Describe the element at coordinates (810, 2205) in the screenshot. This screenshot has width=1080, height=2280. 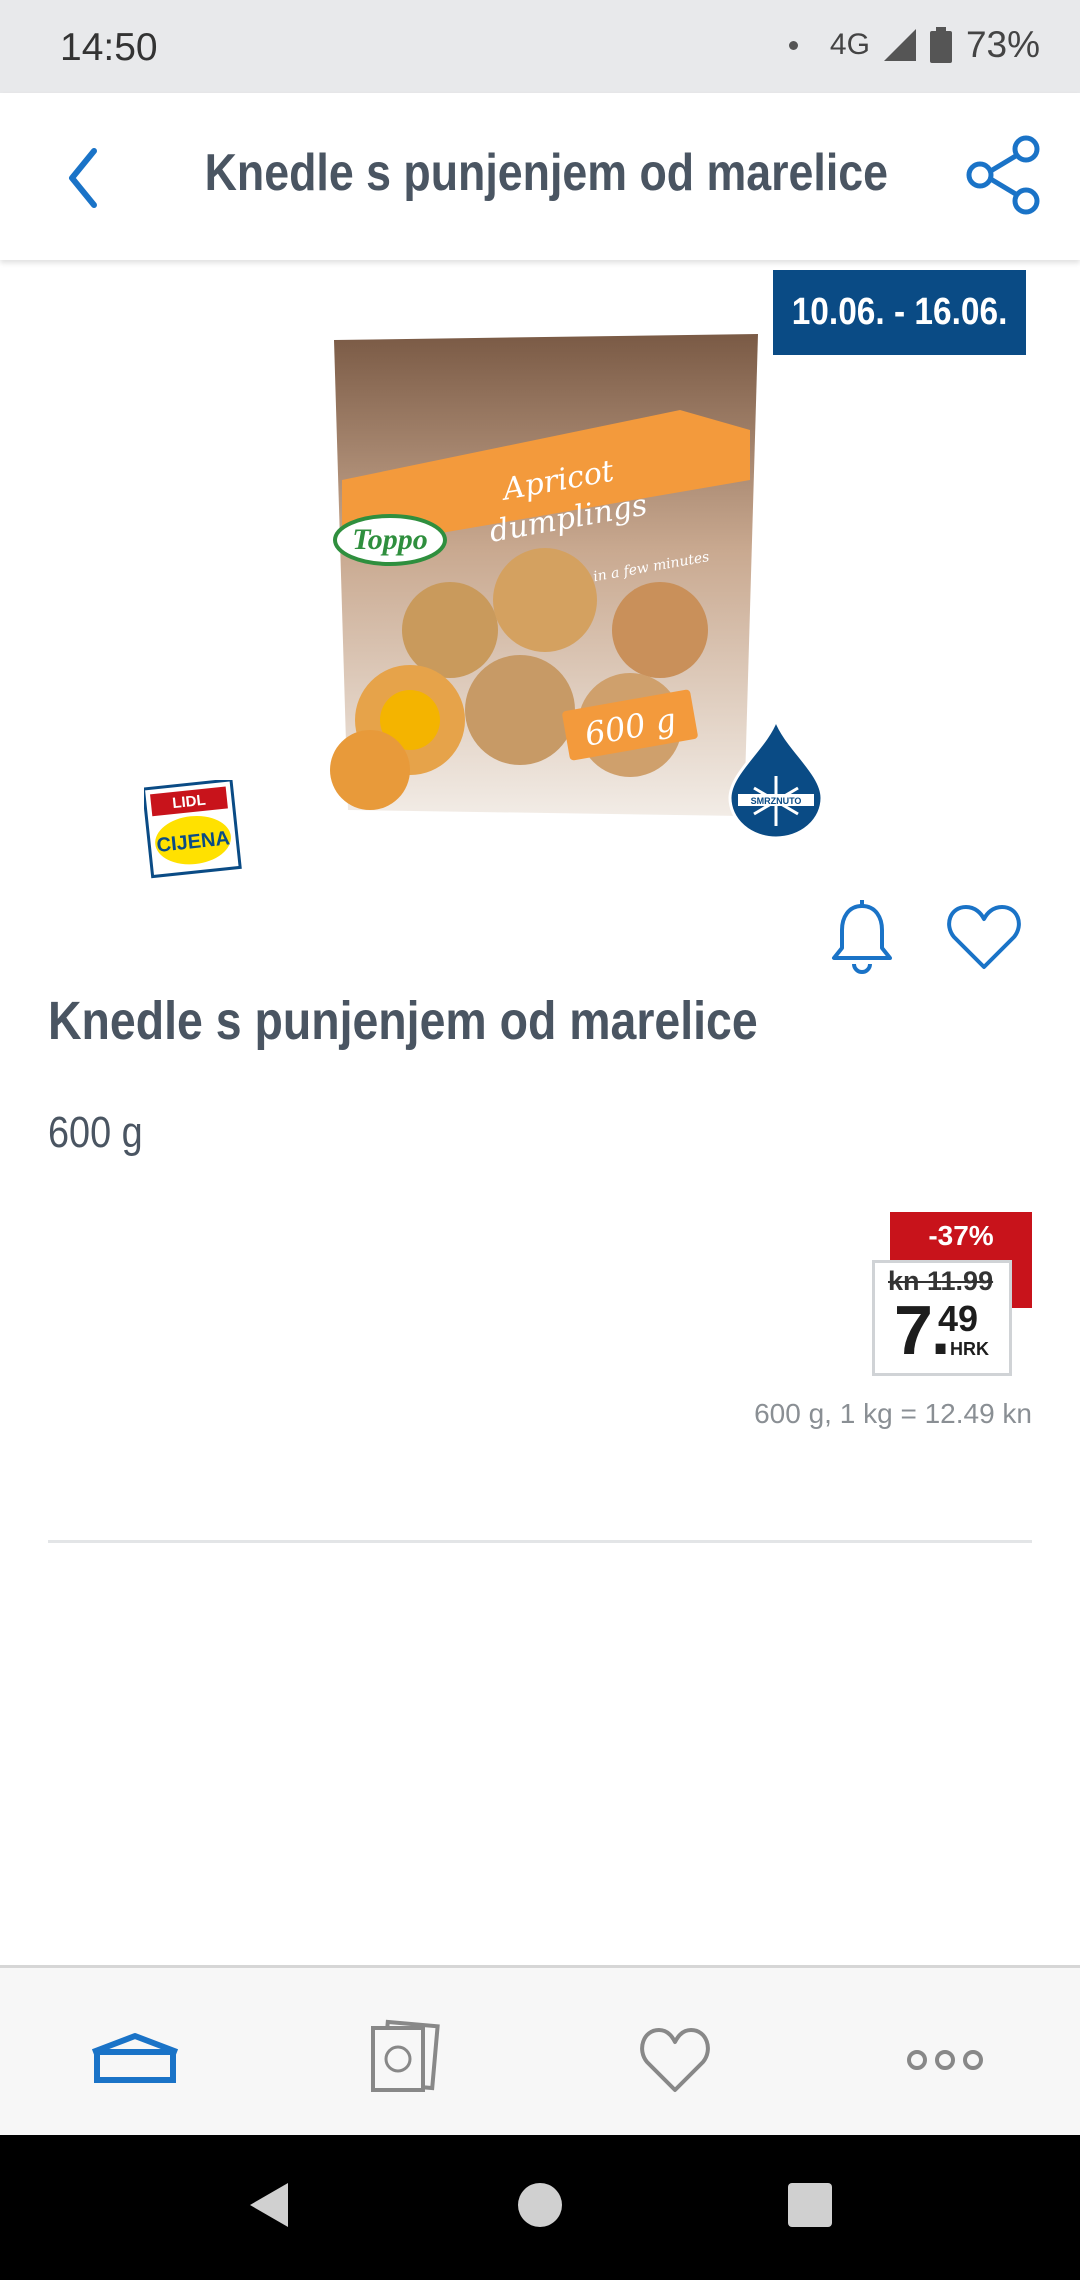
I see `recents-icon` at that location.